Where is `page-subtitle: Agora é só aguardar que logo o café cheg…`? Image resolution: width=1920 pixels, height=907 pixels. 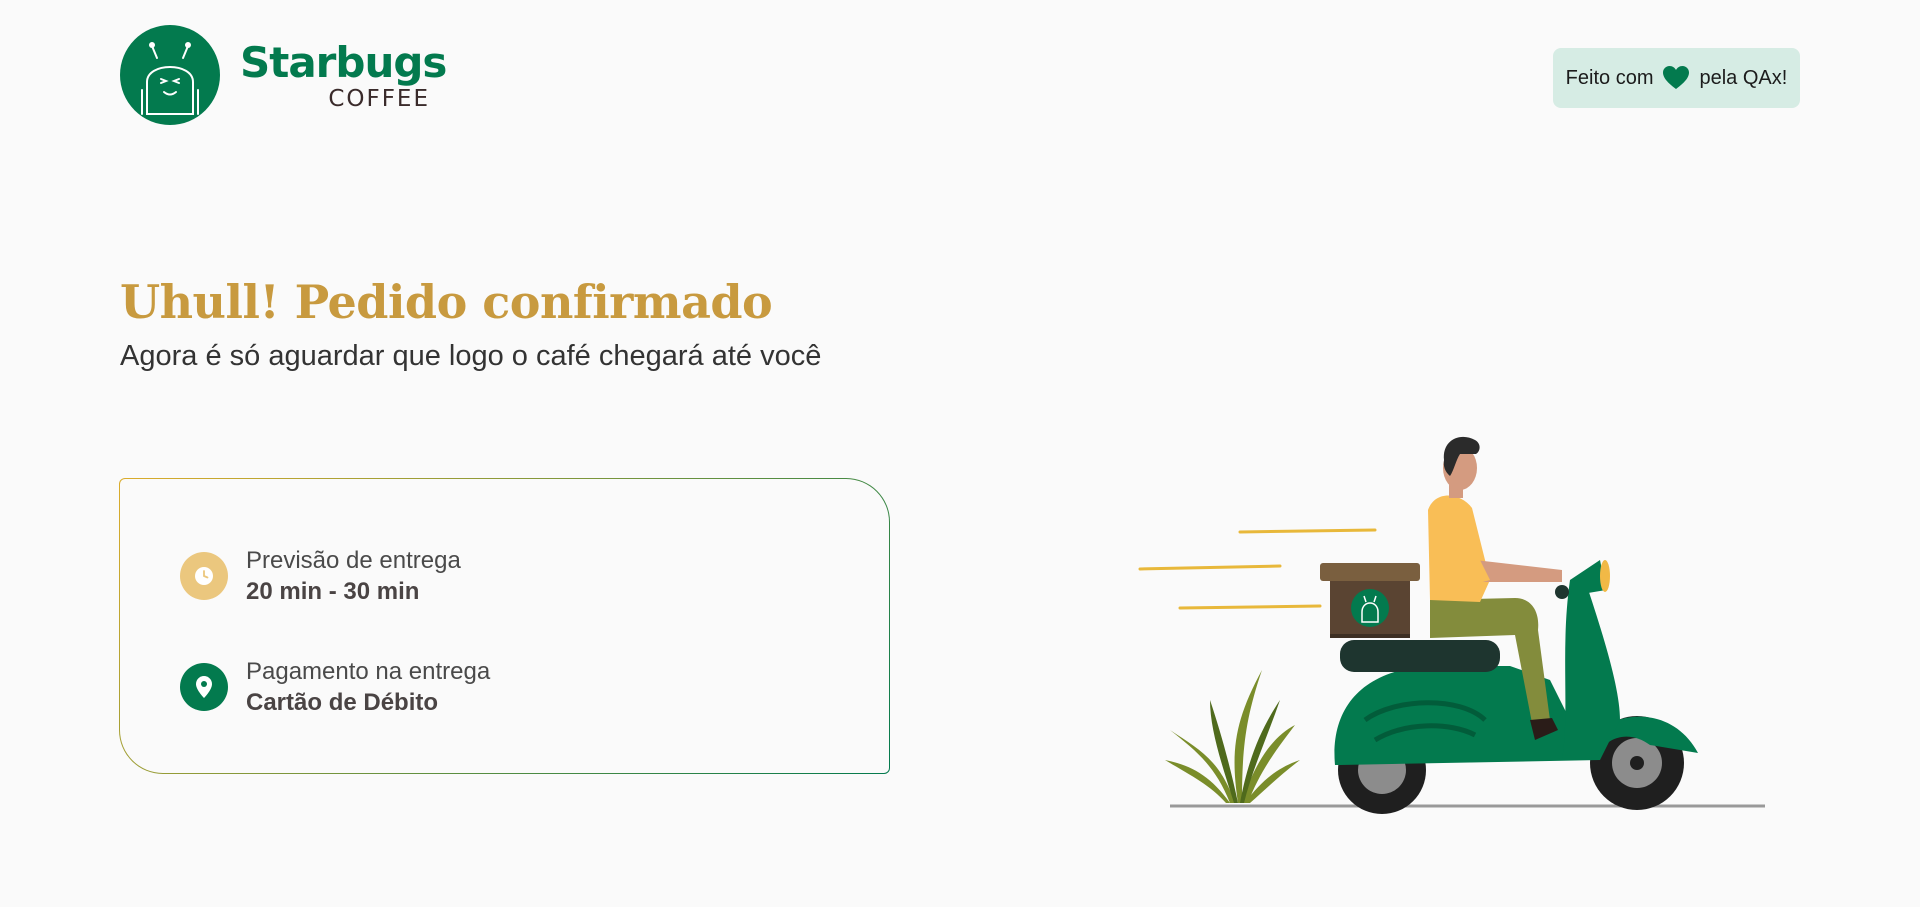
page-subtitle: Agora é só aguardar que logo o café cheg… is located at coordinates (471, 356).